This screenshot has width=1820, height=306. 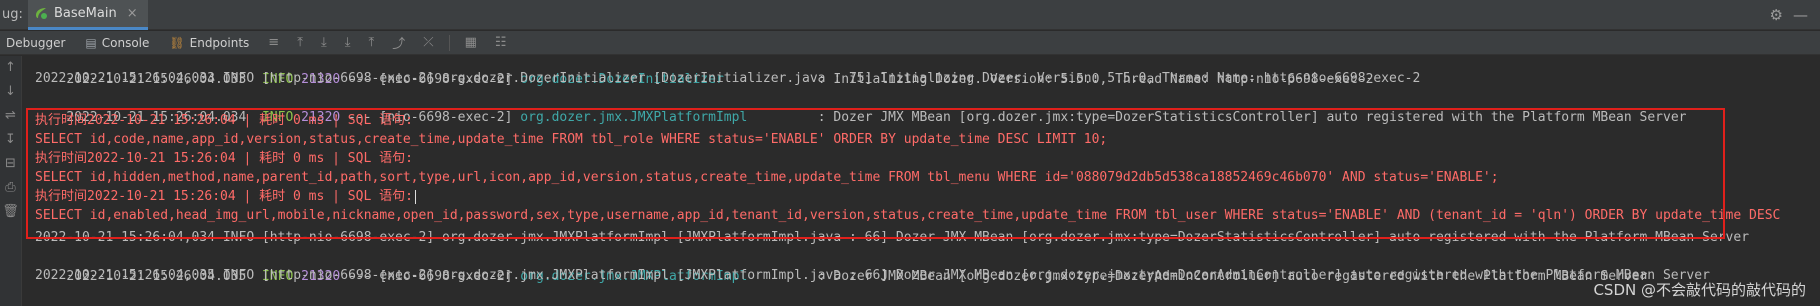 I want to click on trace-icon: ☷, so click(x=501, y=42).